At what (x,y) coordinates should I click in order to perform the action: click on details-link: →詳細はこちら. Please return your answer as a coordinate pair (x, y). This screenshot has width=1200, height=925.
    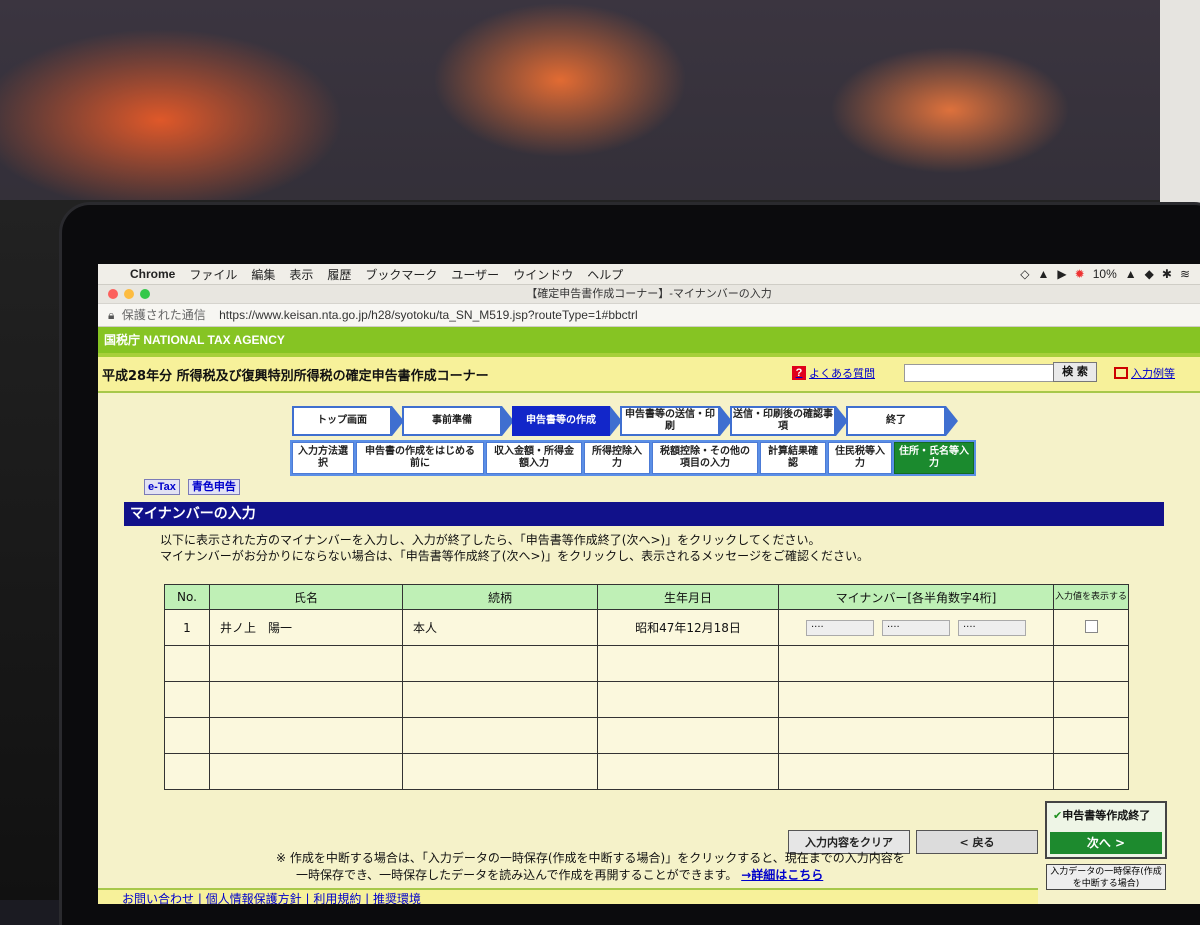
    Looking at the image, I should click on (782, 875).